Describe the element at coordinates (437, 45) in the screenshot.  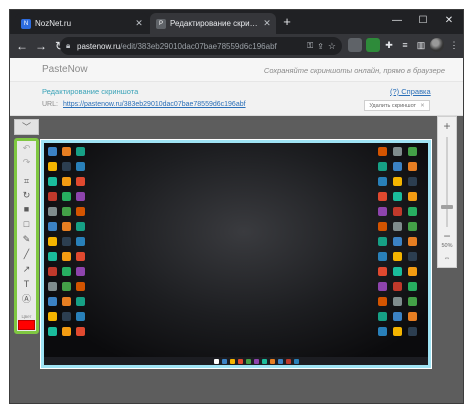
I see `profile-avatar` at that location.